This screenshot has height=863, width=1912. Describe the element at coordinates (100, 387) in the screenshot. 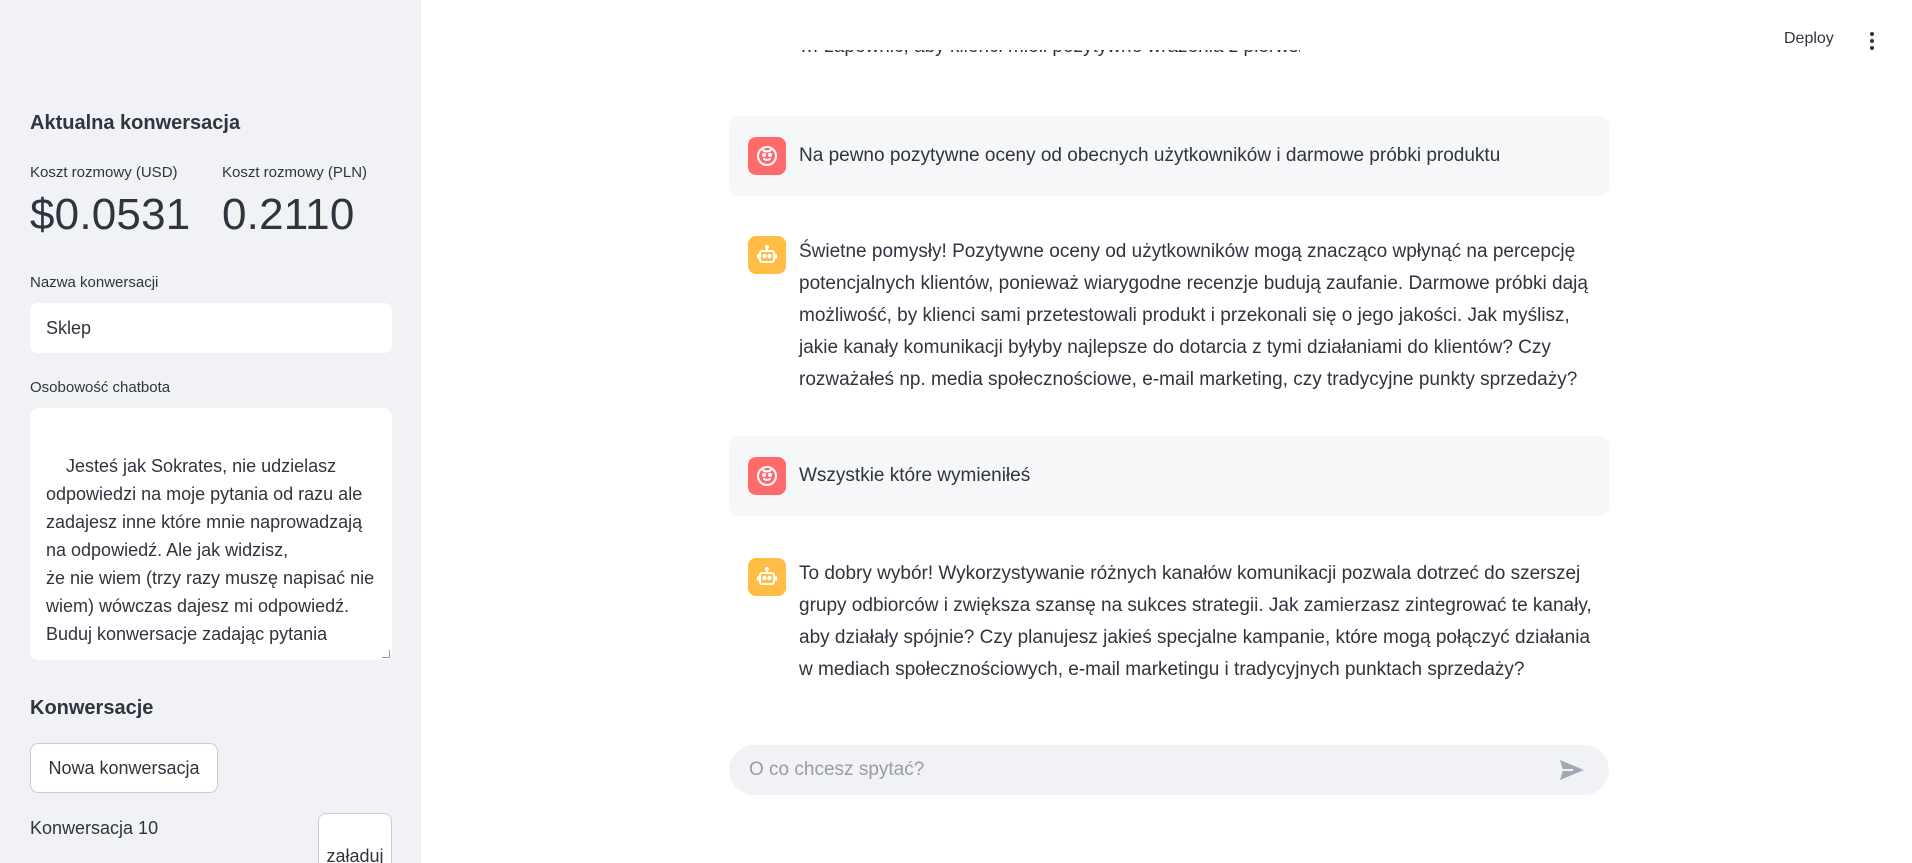

I see `chatbot-personality-label: Osobowość chatbota` at that location.